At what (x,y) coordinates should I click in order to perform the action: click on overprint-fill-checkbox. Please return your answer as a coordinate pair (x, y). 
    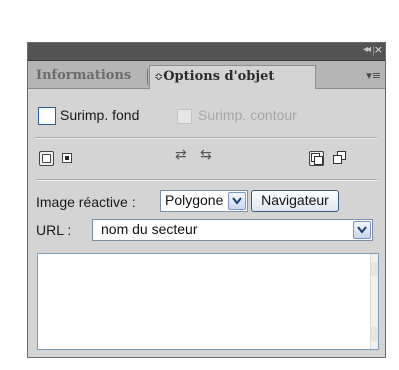
    Looking at the image, I should click on (47, 116).